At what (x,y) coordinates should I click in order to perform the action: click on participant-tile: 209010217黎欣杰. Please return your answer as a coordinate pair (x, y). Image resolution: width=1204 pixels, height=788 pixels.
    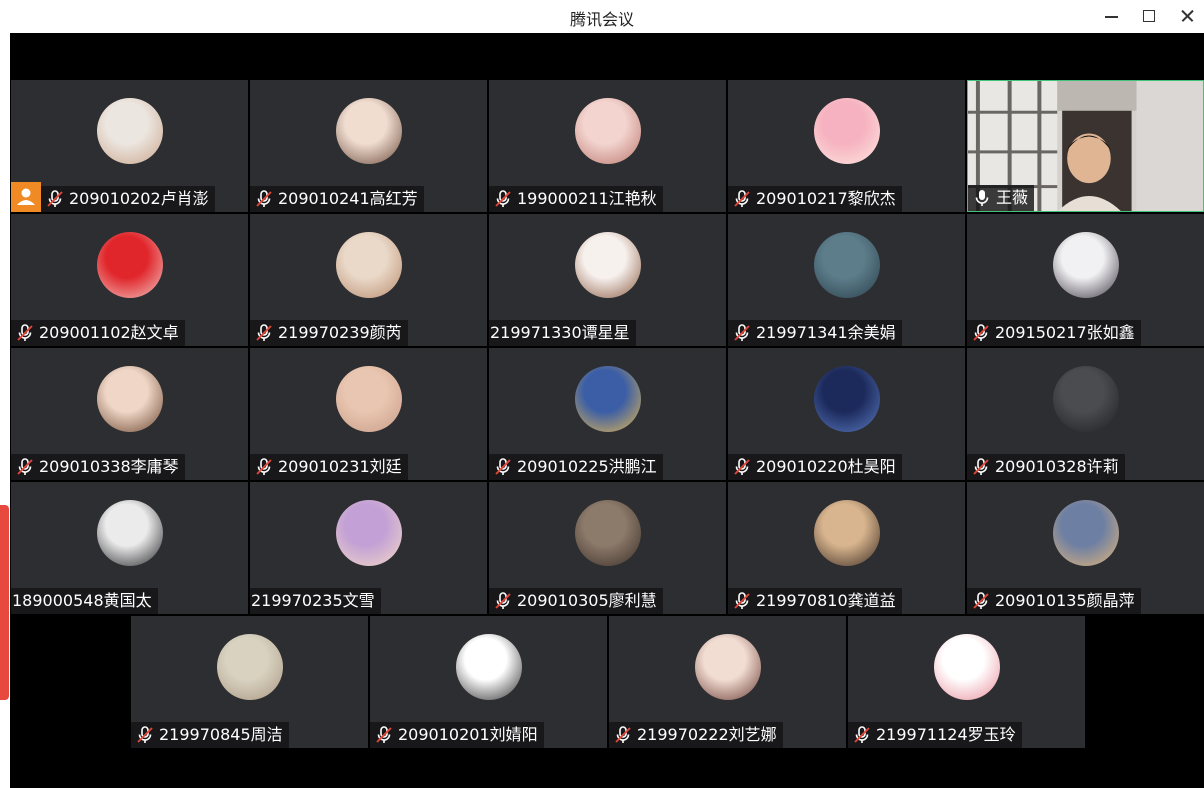
    Looking at the image, I should click on (846, 146).